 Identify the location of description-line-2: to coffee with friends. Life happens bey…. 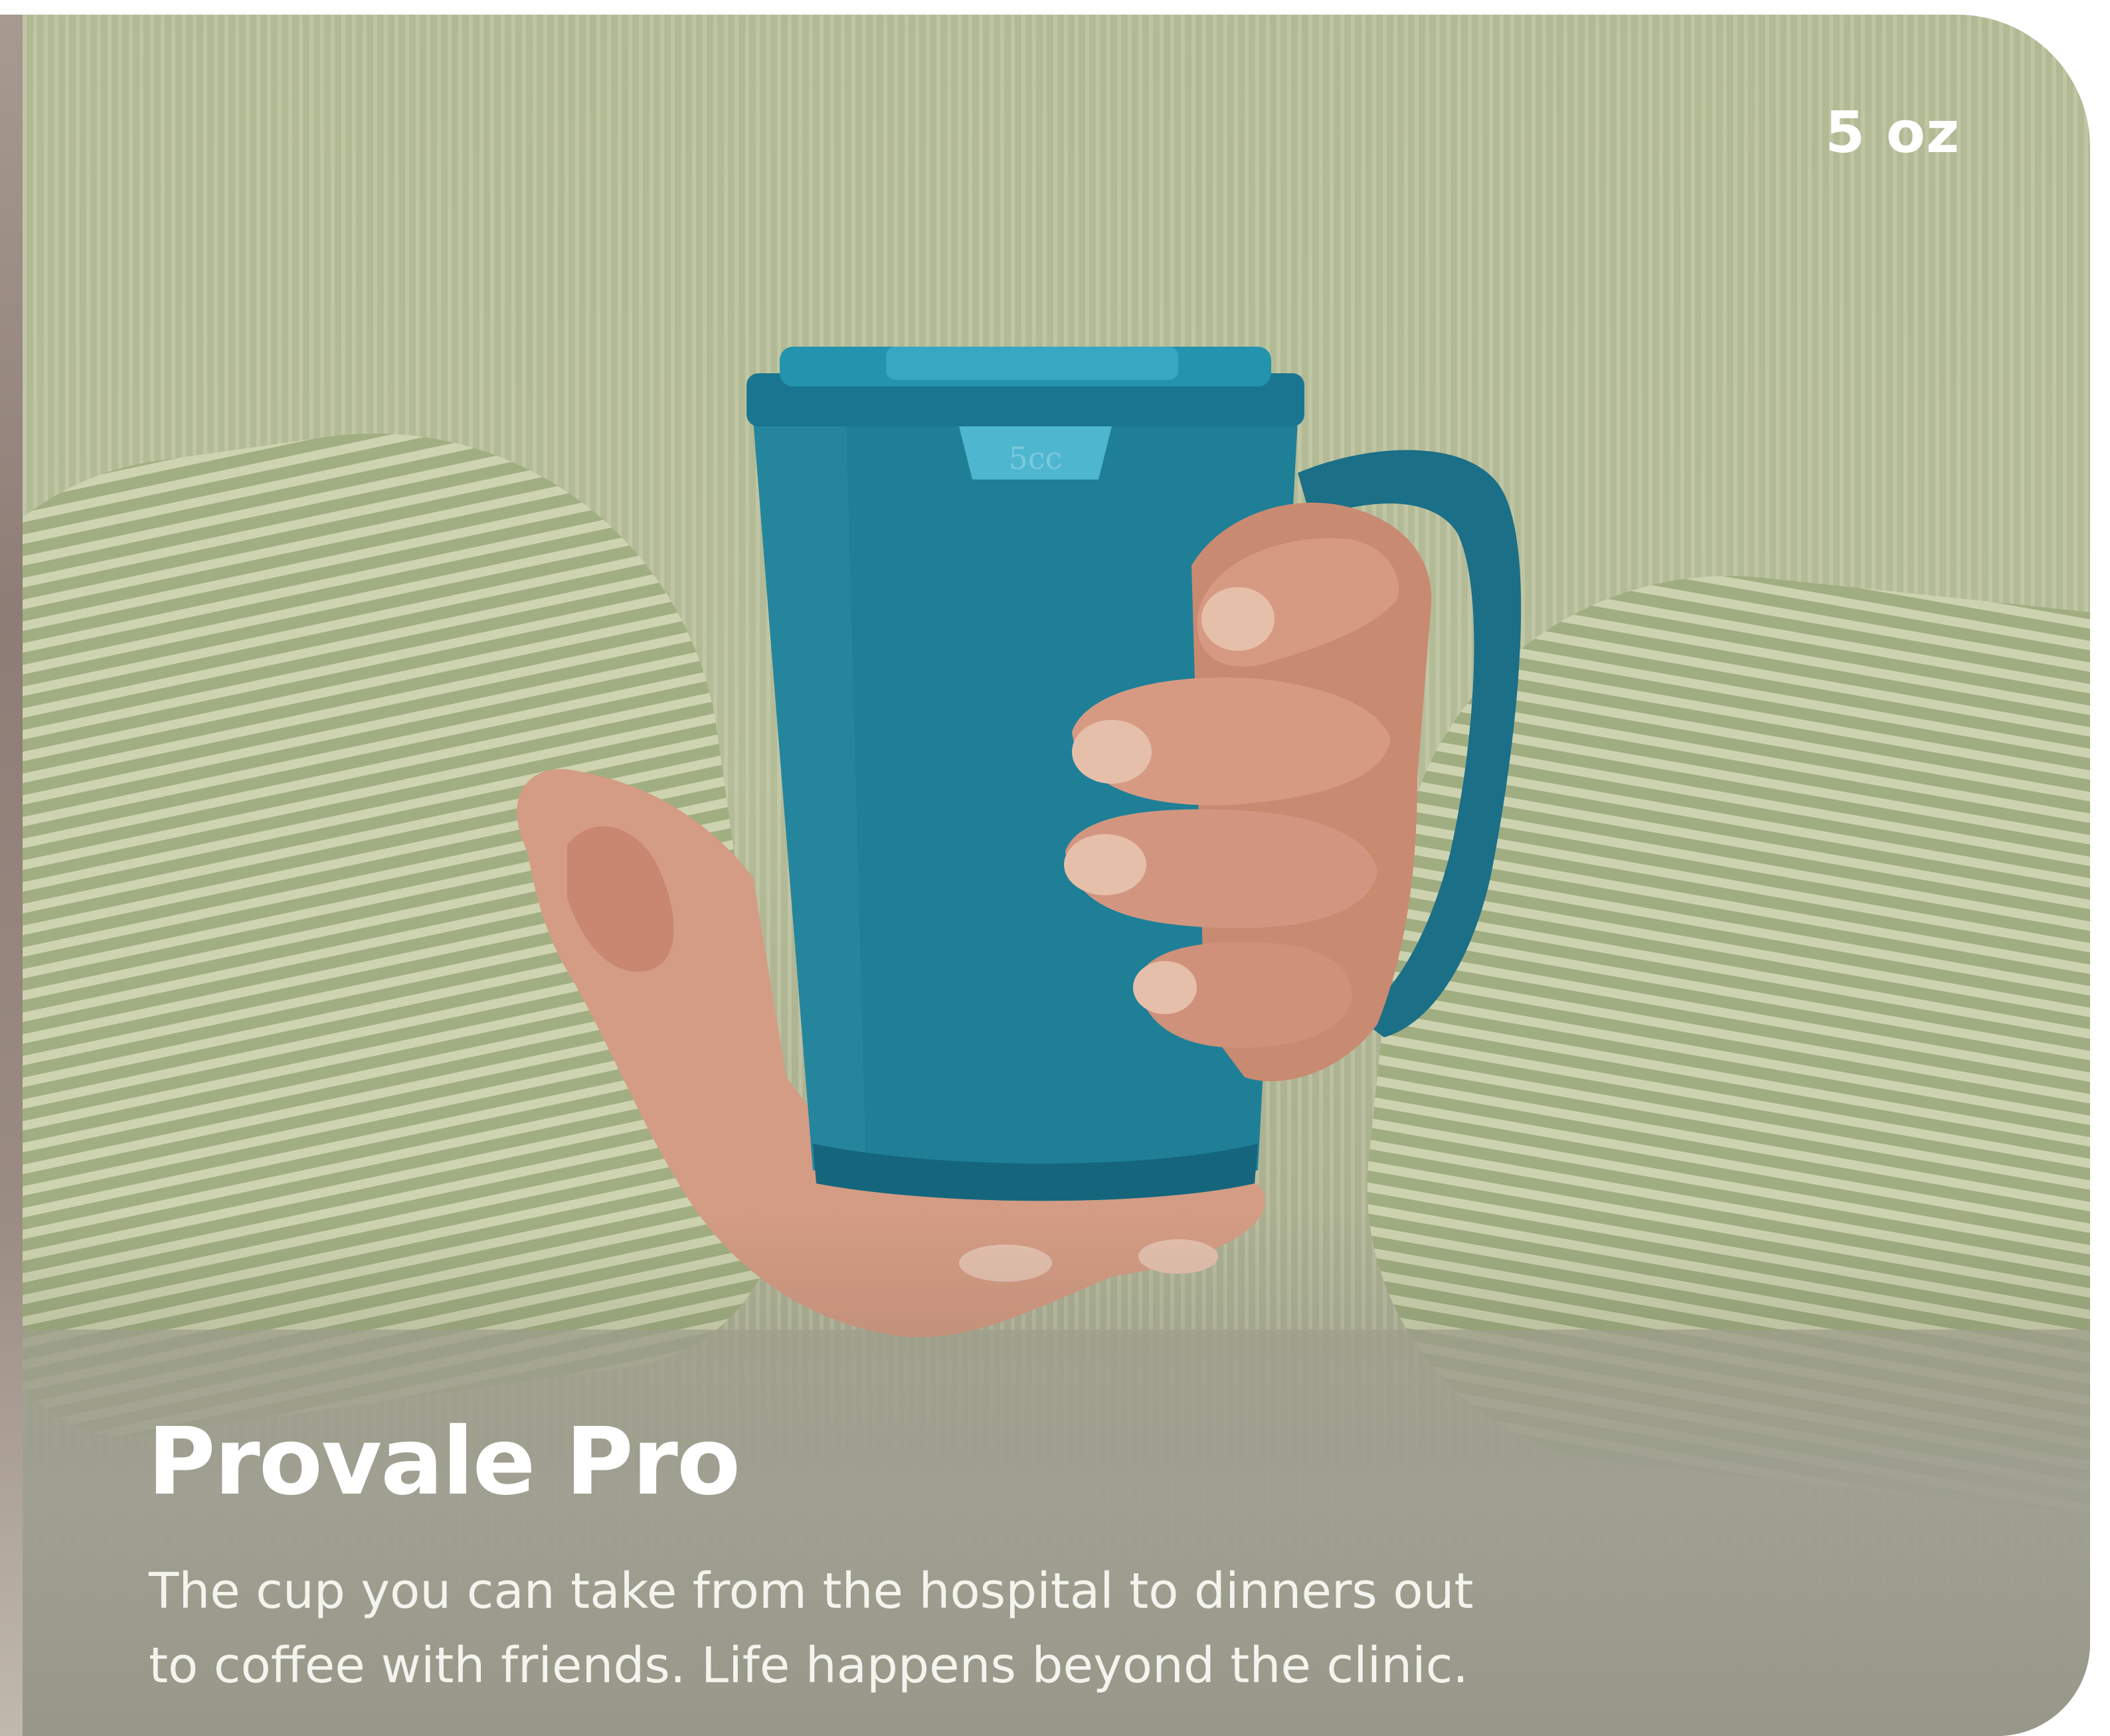
(809, 1666).